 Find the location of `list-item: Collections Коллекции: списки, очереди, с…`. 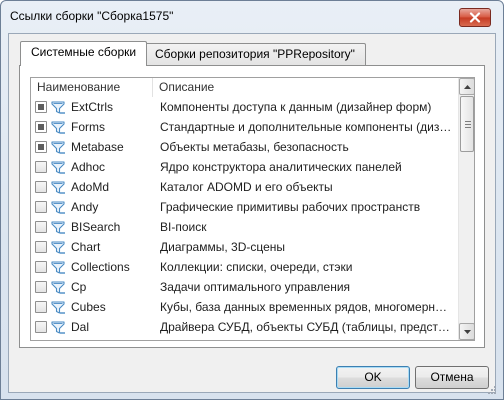

list-item: Collections Коллекции: списки, очереди, с… is located at coordinates (244, 267).